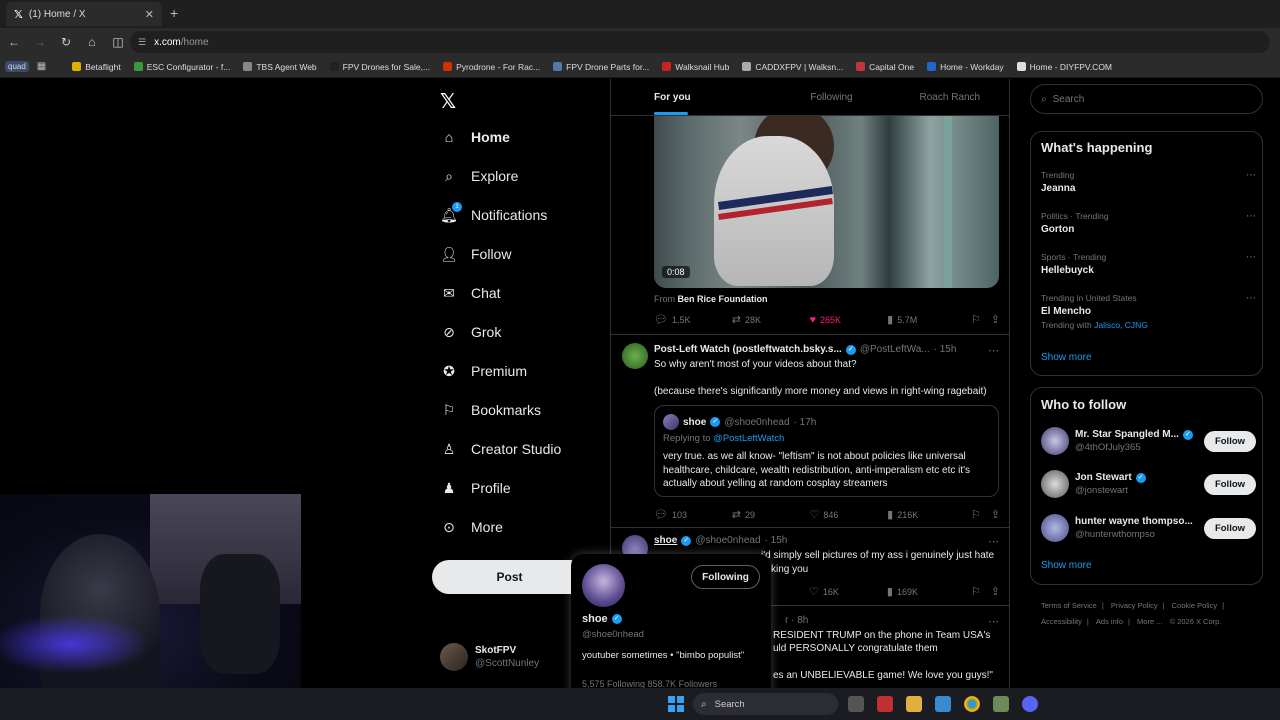  What do you see at coordinates (1061, 621) in the screenshot?
I see `footer-link: Accessibility` at bounding box center [1061, 621].